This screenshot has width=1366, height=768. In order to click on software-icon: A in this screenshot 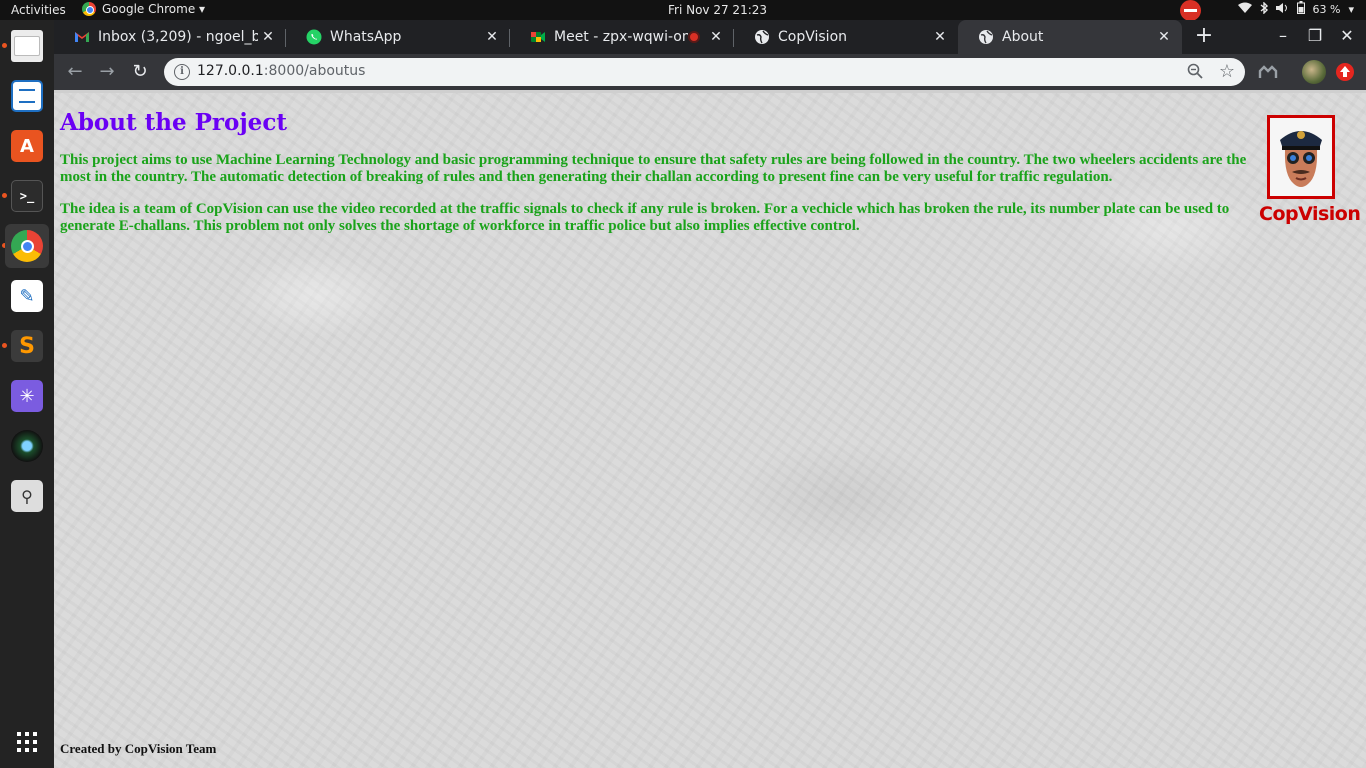, I will do `click(27, 146)`.